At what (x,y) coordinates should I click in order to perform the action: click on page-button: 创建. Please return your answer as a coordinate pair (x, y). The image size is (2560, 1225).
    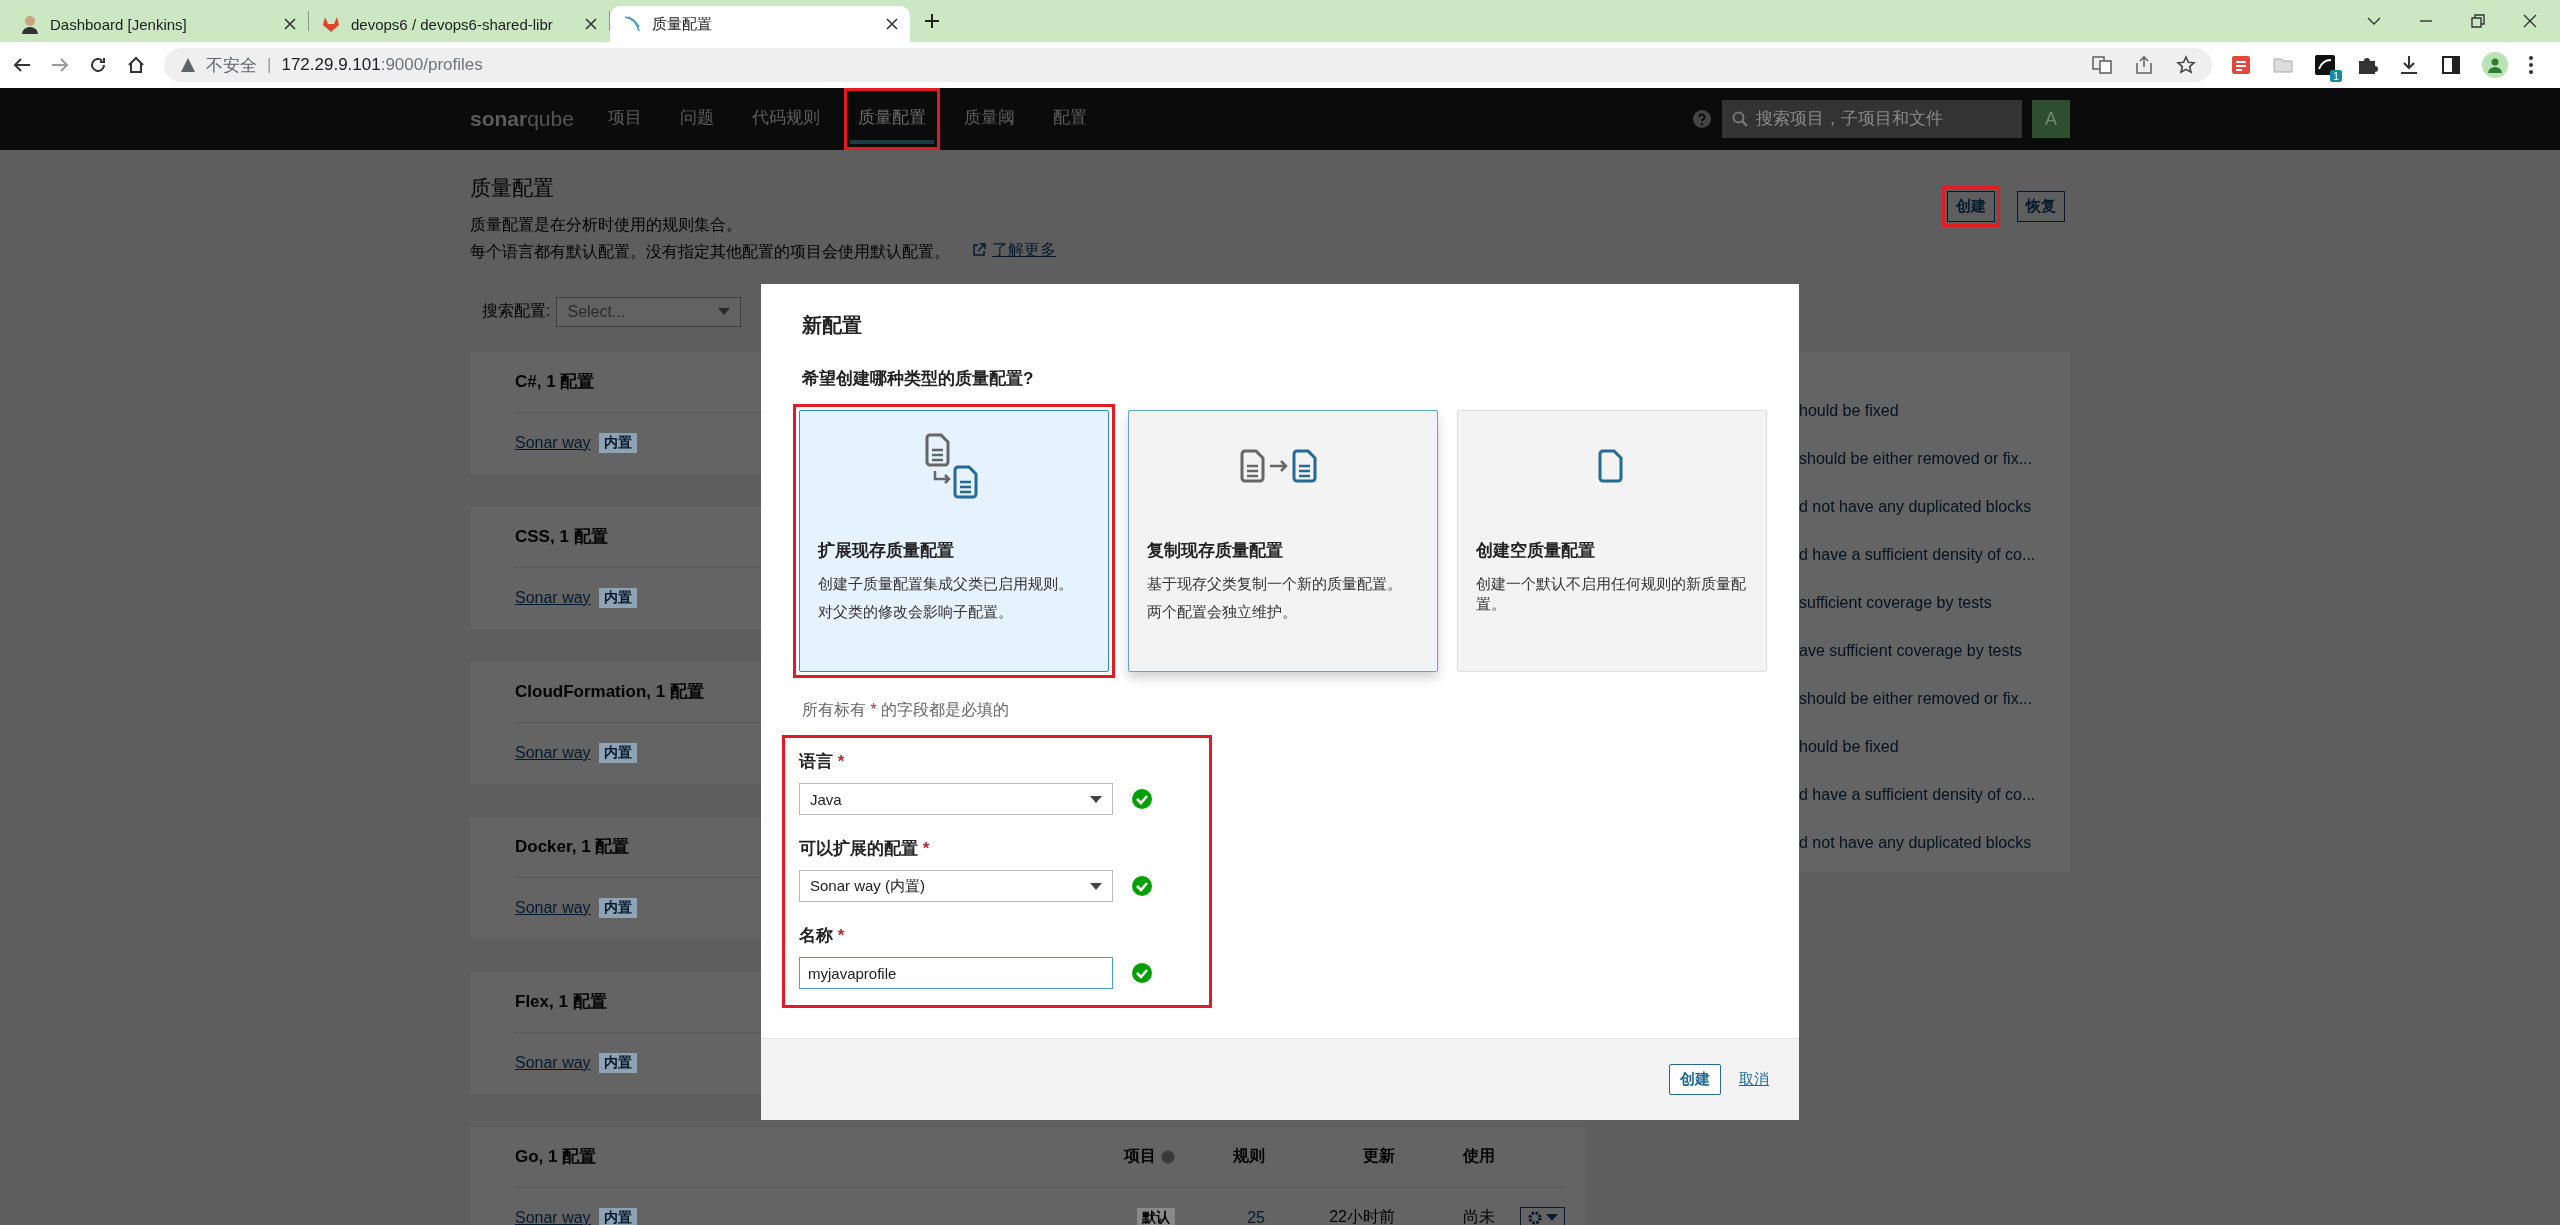
    Looking at the image, I should click on (1971, 206).